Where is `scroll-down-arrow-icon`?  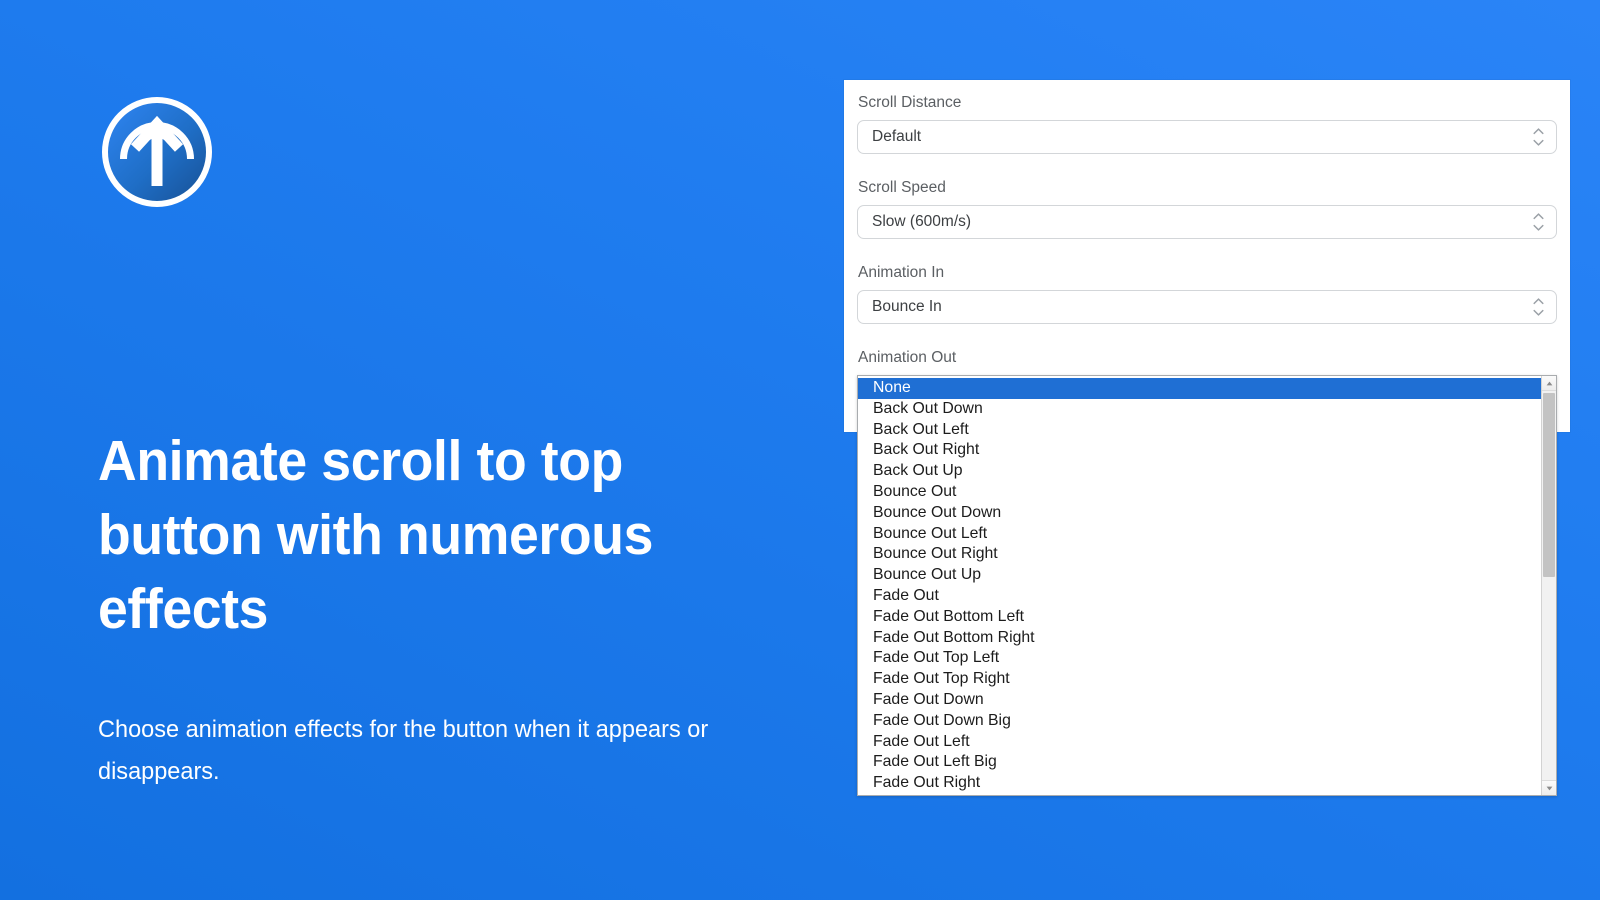 scroll-down-arrow-icon is located at coordinates (1549, 787).